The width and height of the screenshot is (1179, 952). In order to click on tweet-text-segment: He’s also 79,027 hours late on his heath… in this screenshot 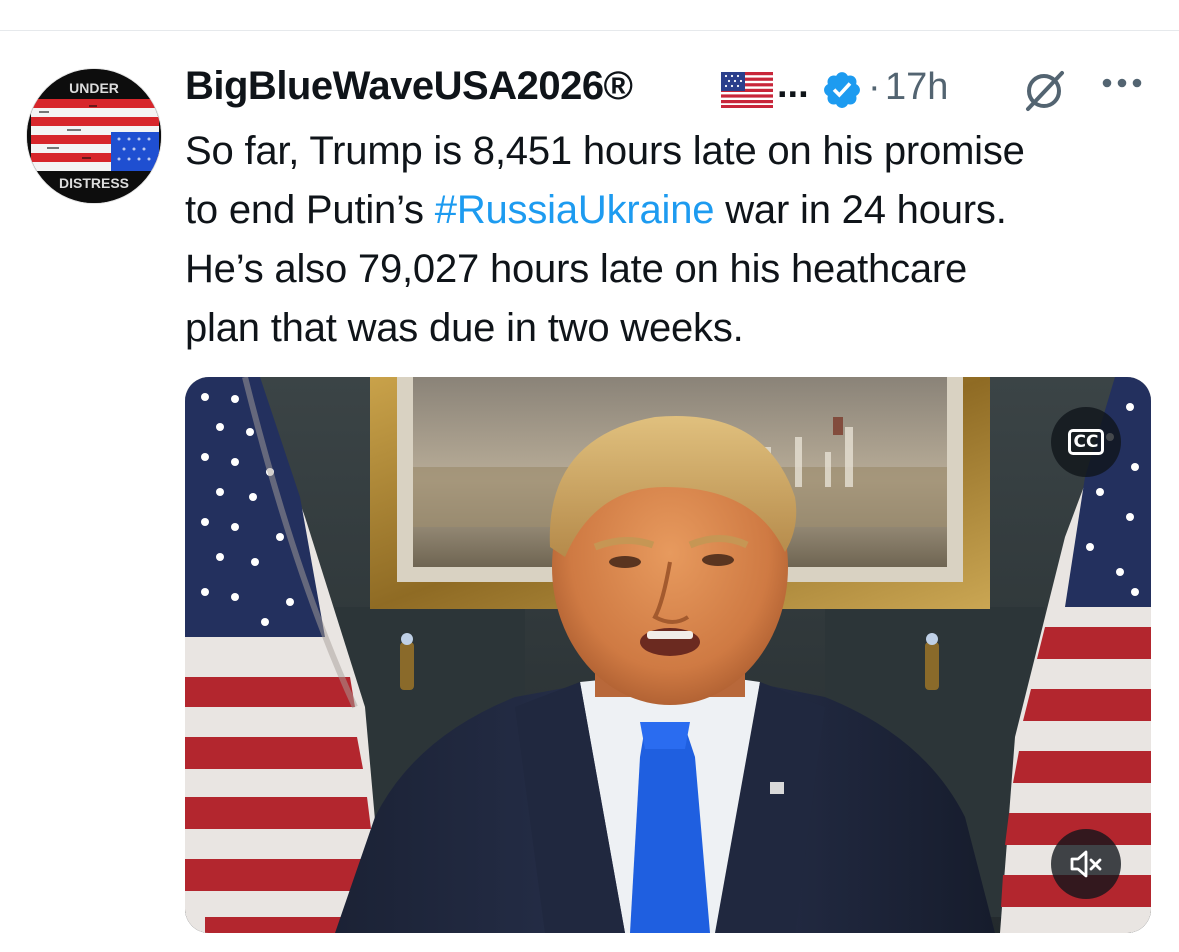, I will do `click(576, 269)`.